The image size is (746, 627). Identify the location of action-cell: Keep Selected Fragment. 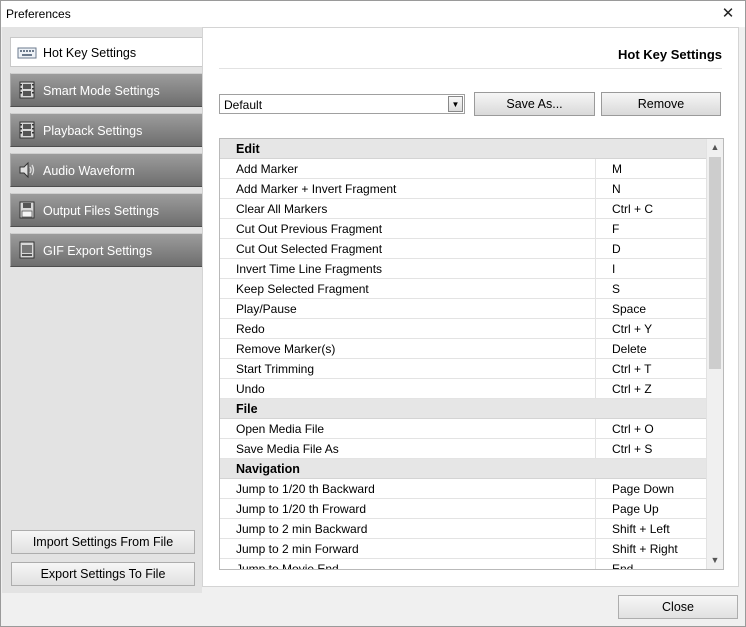
(302, 289).